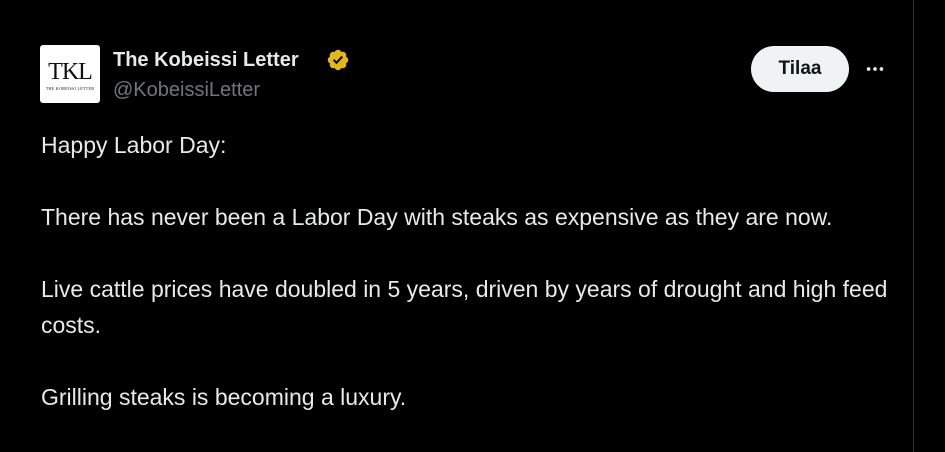  I want to click on author-handle: @KobeissiLetter, so click(186, 90).